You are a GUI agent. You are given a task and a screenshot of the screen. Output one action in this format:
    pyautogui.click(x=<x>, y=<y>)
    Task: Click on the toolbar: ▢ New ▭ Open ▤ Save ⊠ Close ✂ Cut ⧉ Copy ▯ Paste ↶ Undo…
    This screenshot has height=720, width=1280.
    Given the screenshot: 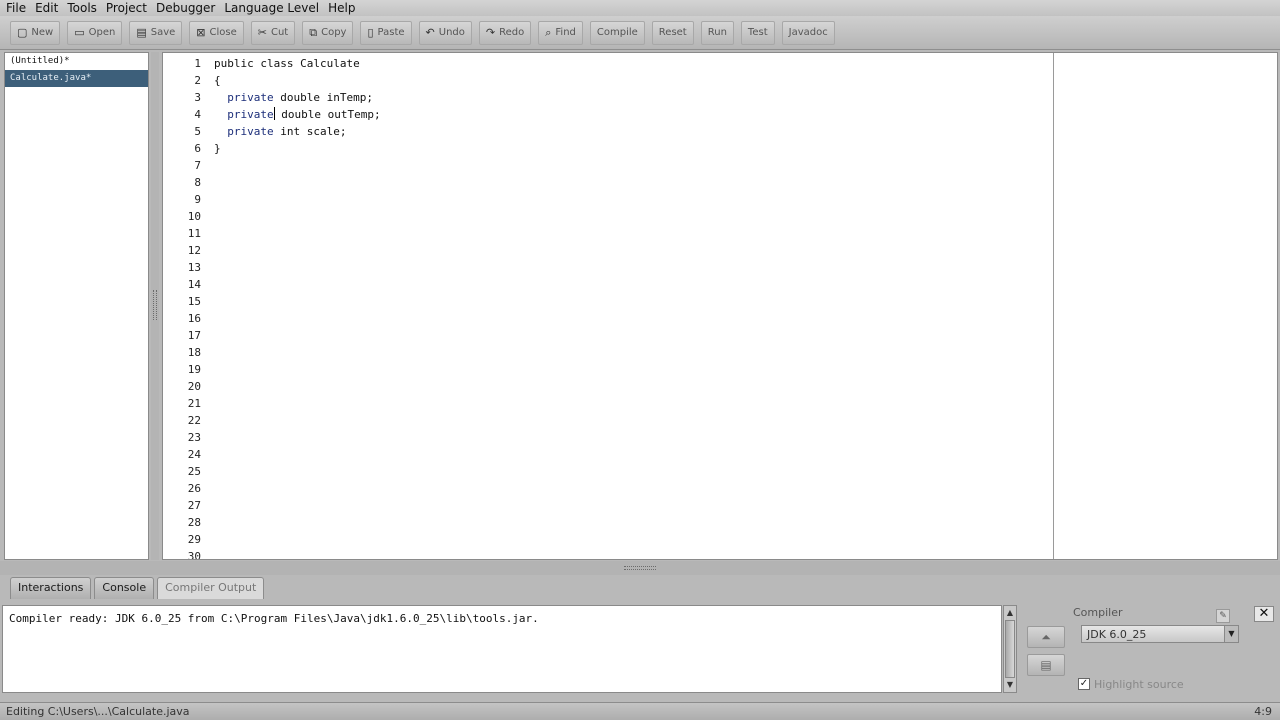 What is the action you would take?
    pyautogui.click(x=640, y=33)
    